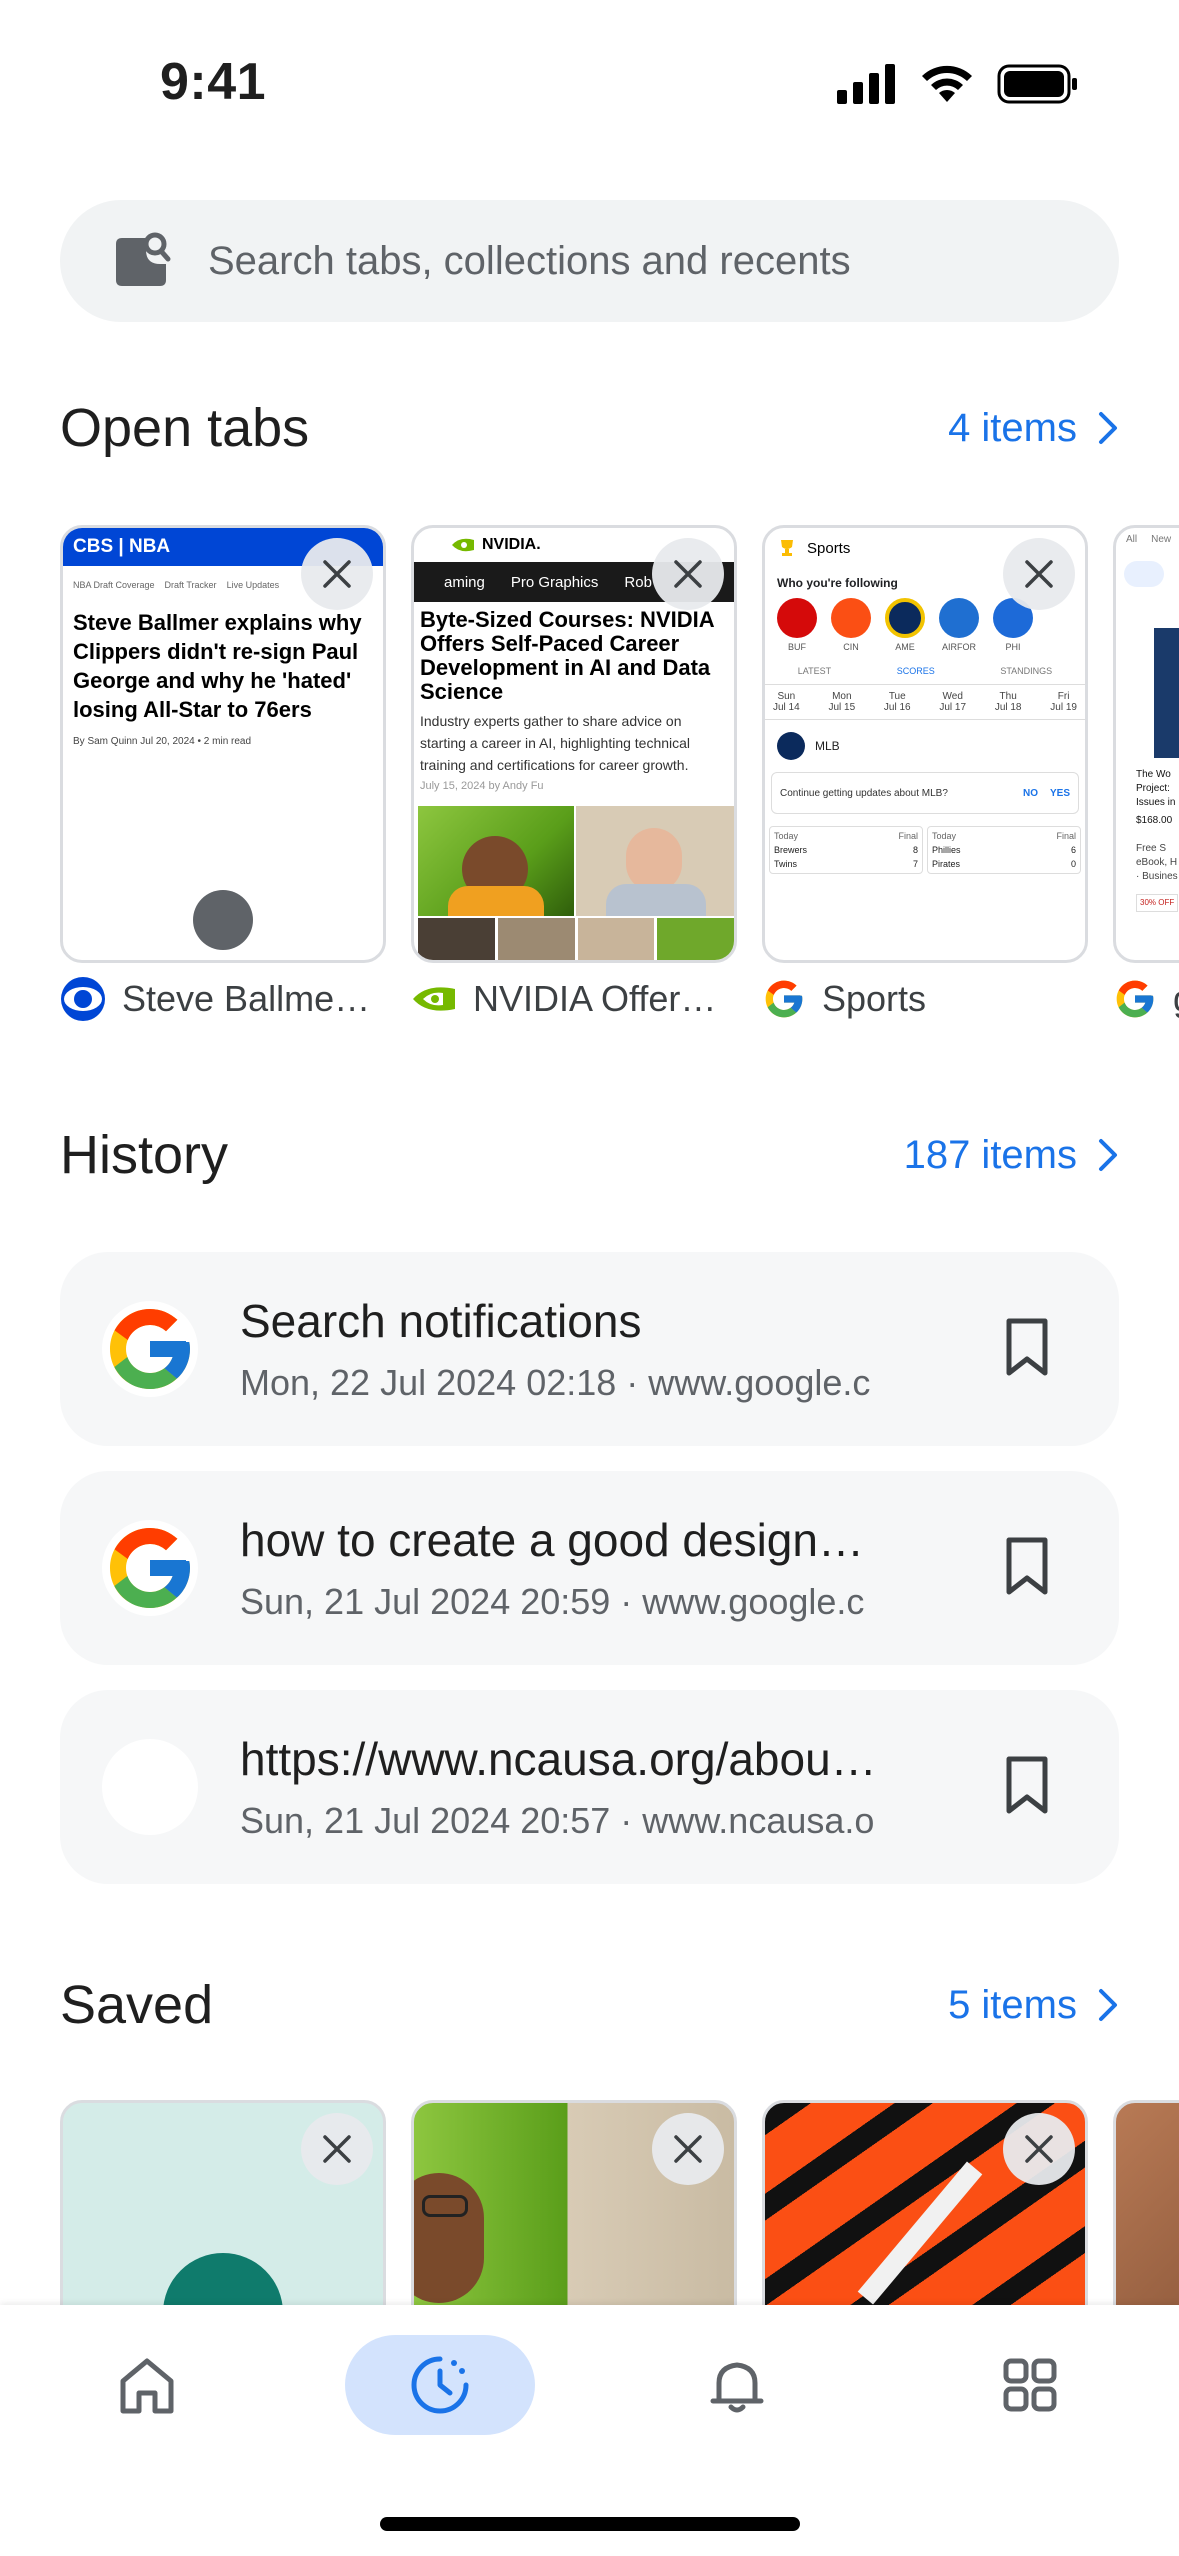  I want to click on open-tabs-title: Open tabs, so click(185, 428).